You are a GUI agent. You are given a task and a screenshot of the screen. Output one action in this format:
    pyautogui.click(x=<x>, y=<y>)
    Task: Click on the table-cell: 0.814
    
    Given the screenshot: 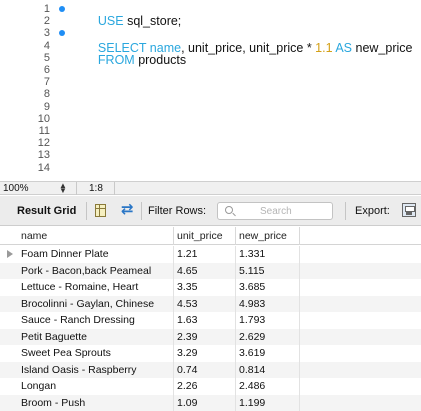 What is the action you would take?
    pyautogui.click(x=268, y=369)
    